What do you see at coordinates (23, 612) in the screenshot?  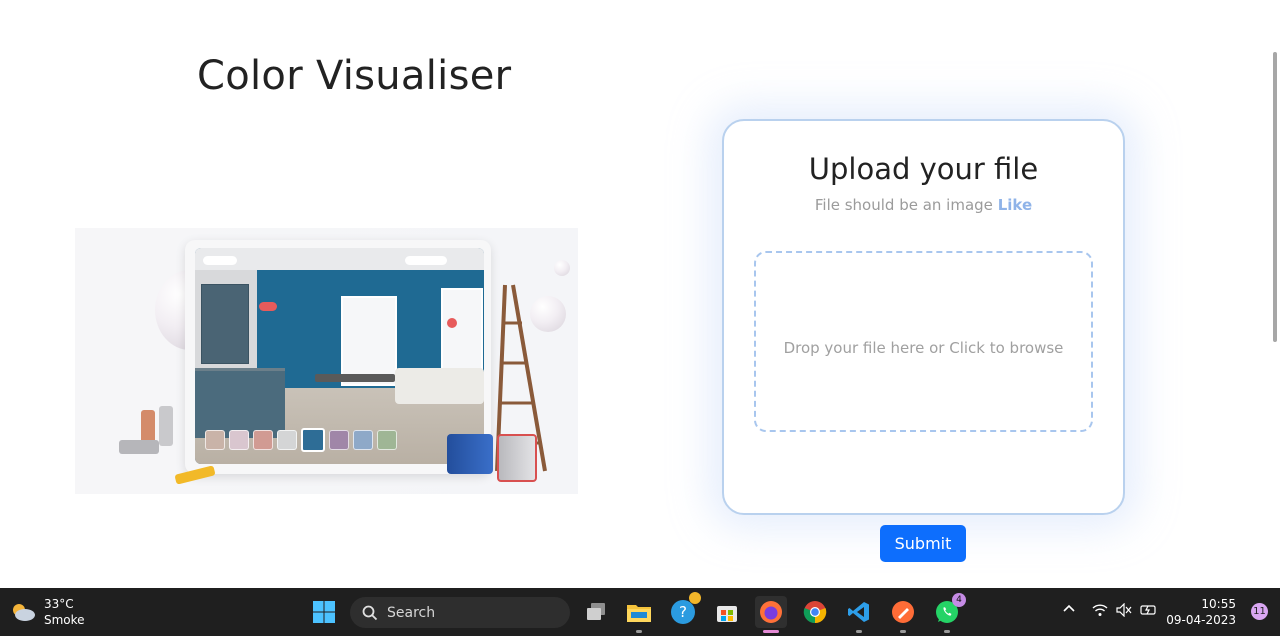 I see `cloudy-sun-icon` at bounding box center [23, 612].